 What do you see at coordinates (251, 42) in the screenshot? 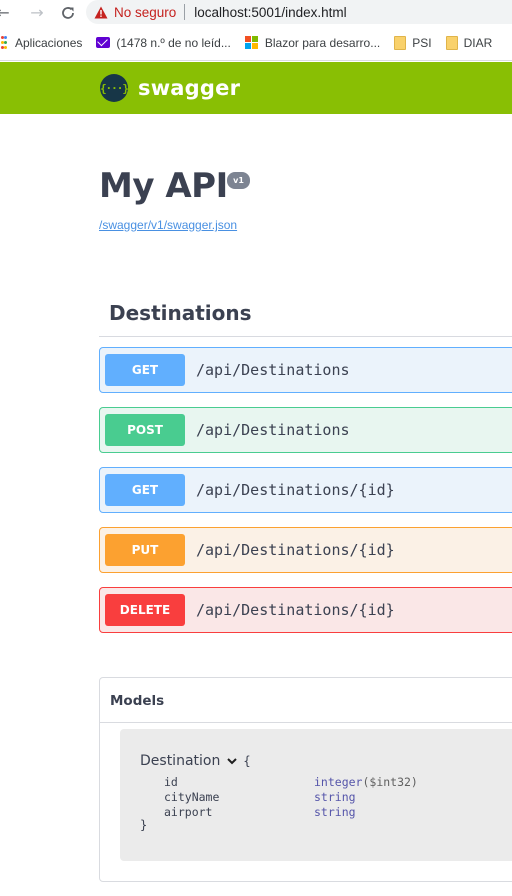
I see `microsoft-logo-icon` at bounding box center [251, 42].